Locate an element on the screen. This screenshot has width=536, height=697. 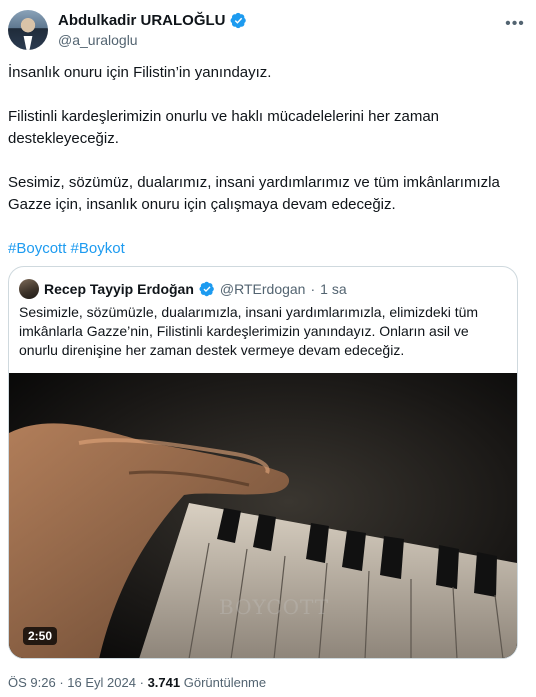
tweet-date: 16 Eyl 2024 is located at coordinates (101, 682).